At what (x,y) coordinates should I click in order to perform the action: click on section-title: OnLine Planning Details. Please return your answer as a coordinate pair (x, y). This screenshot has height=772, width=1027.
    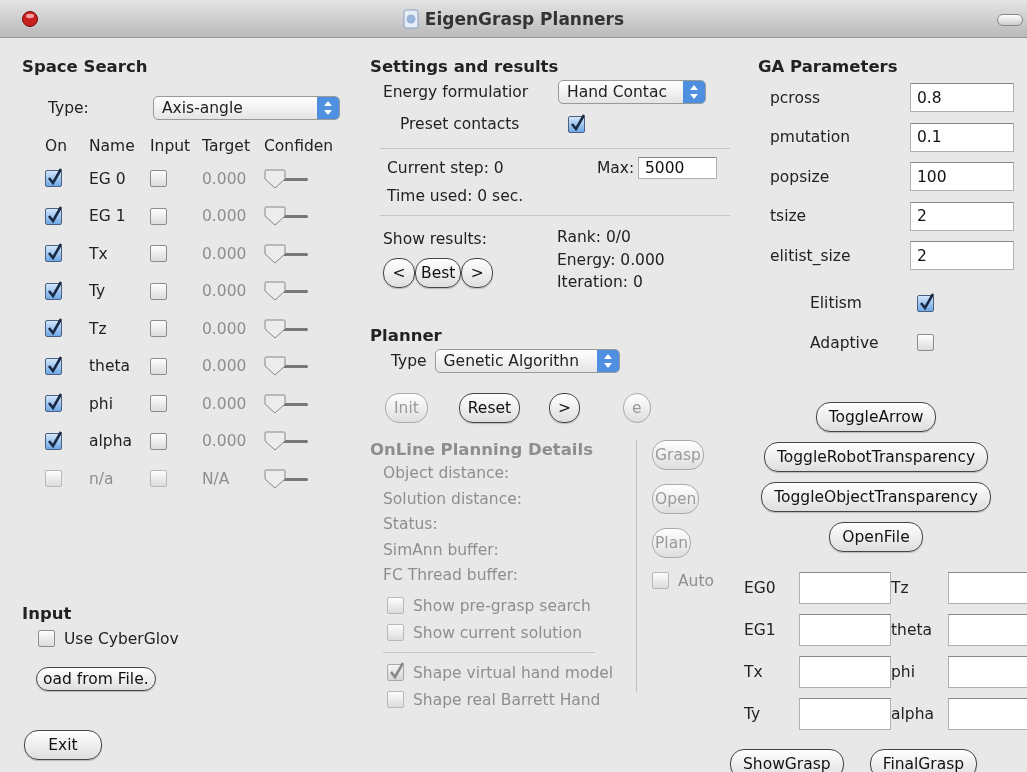
    Looking at the image, I should click on (482, 449).